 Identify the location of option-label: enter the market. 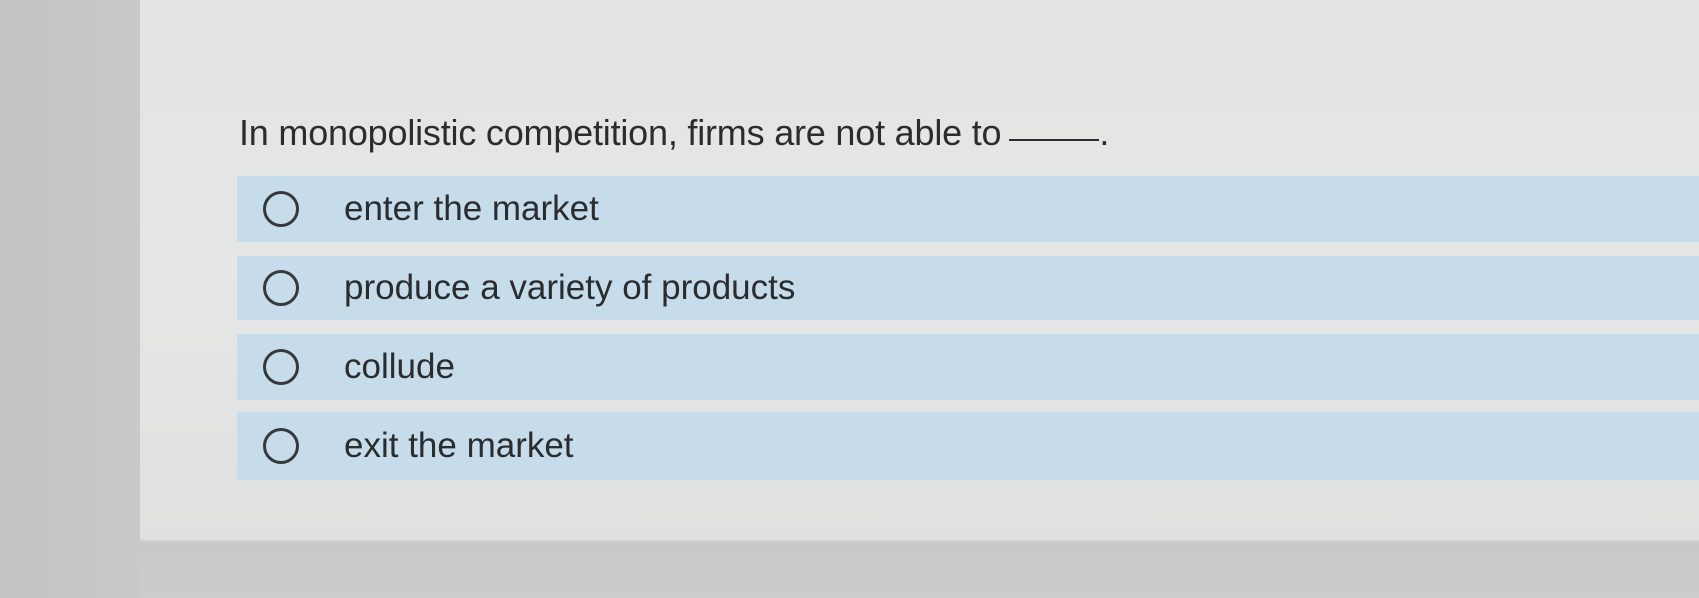
(471, 208).